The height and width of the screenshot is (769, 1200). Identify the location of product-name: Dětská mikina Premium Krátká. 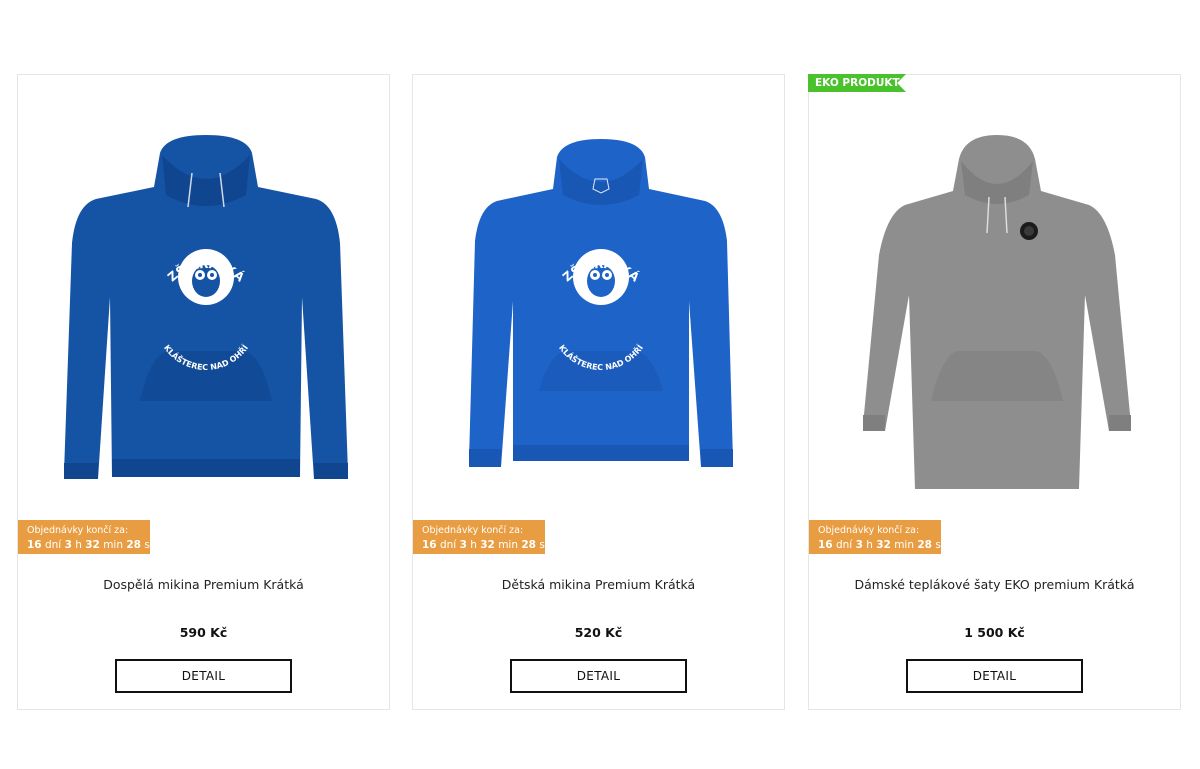
(598, 585).